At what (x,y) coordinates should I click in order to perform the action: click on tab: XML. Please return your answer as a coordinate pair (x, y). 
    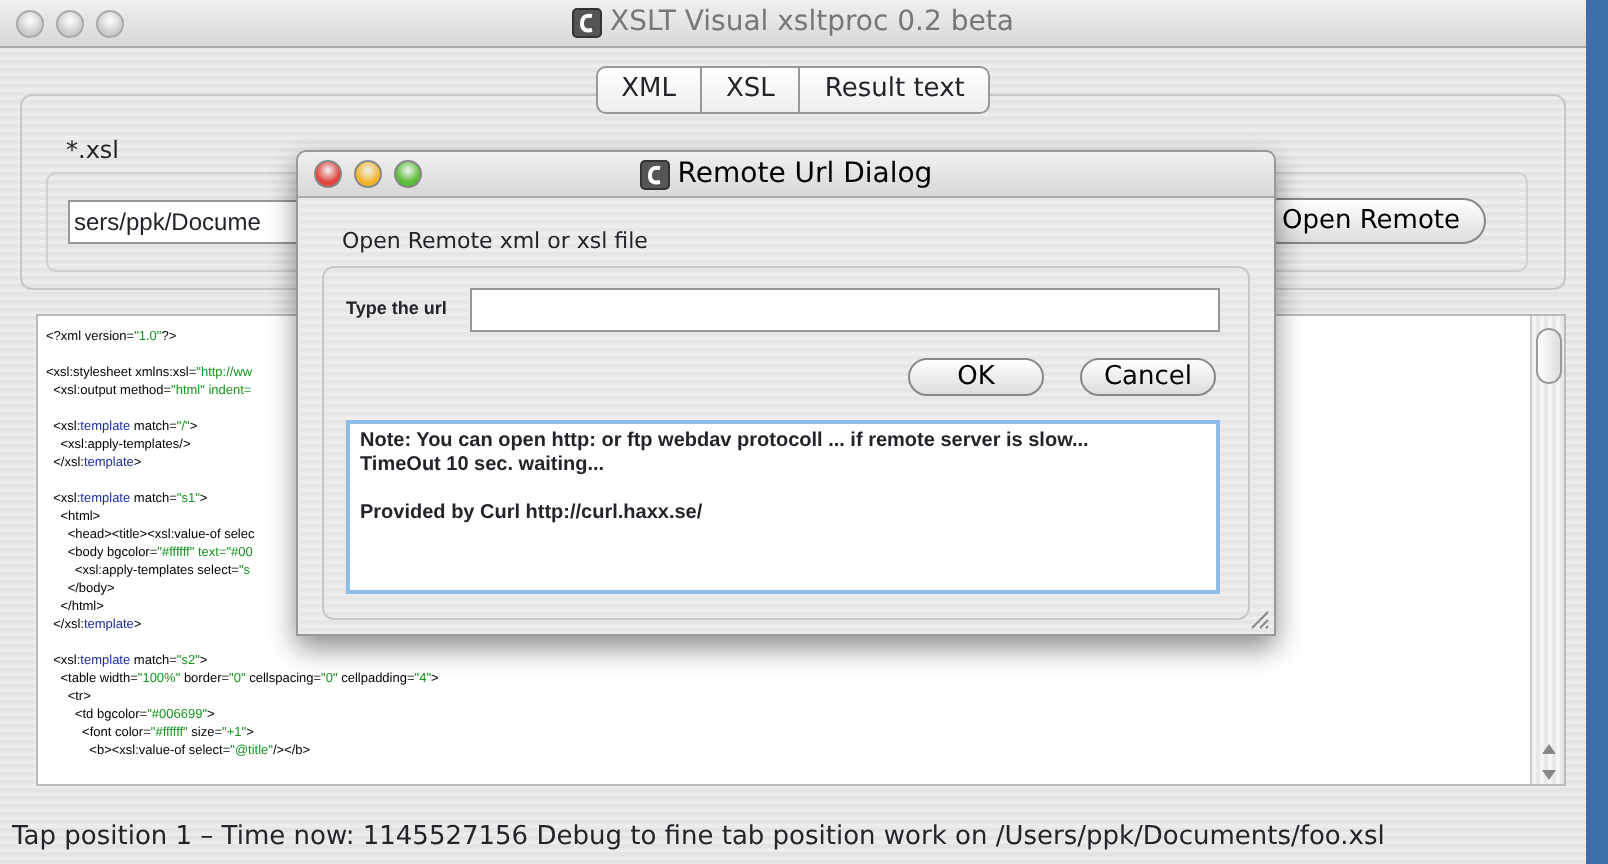
    Looking at the image, I should click on (648, 89).